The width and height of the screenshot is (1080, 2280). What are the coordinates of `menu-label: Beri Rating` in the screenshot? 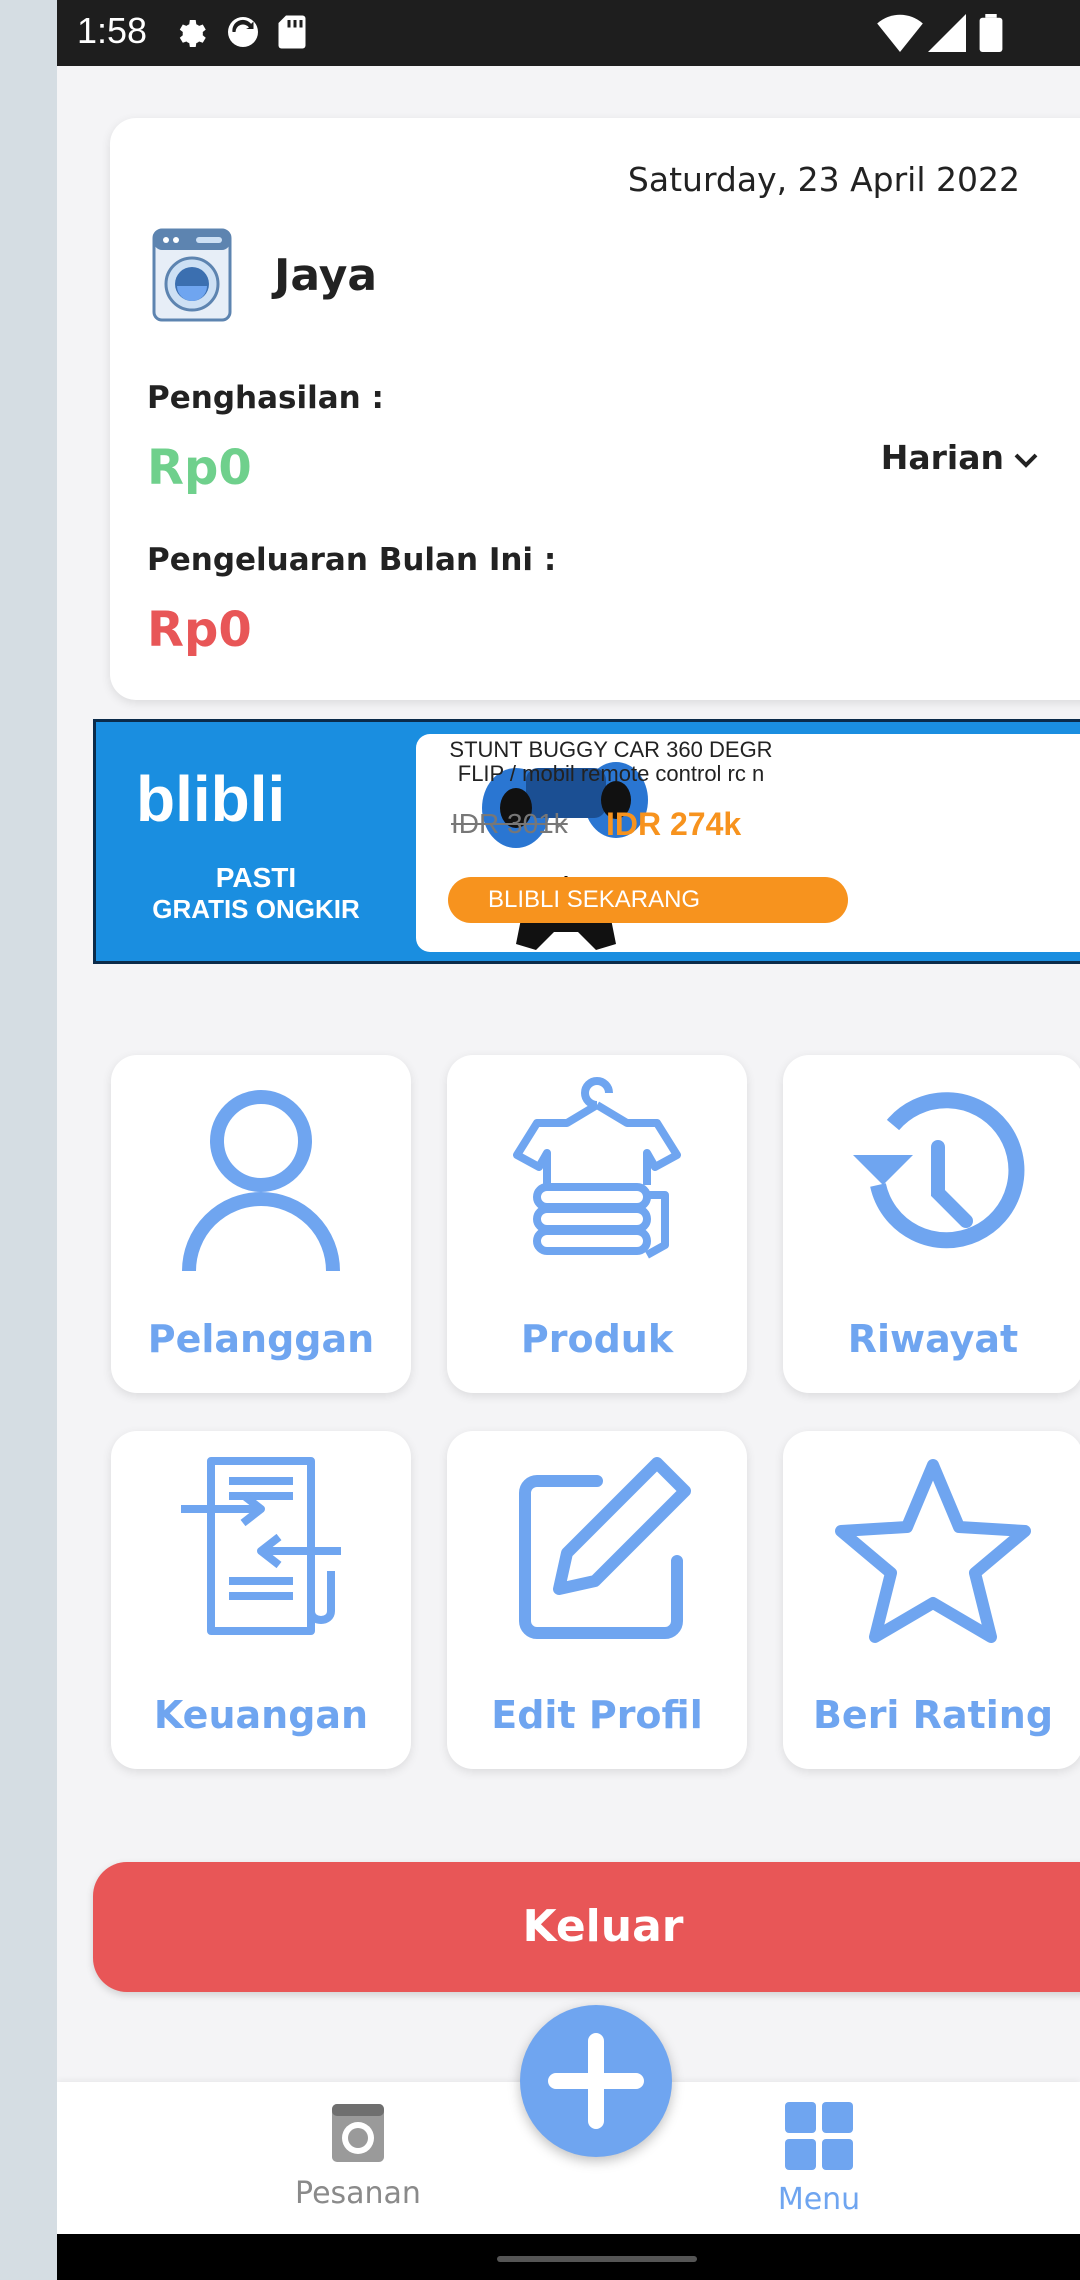 It's located at (933, 1715).